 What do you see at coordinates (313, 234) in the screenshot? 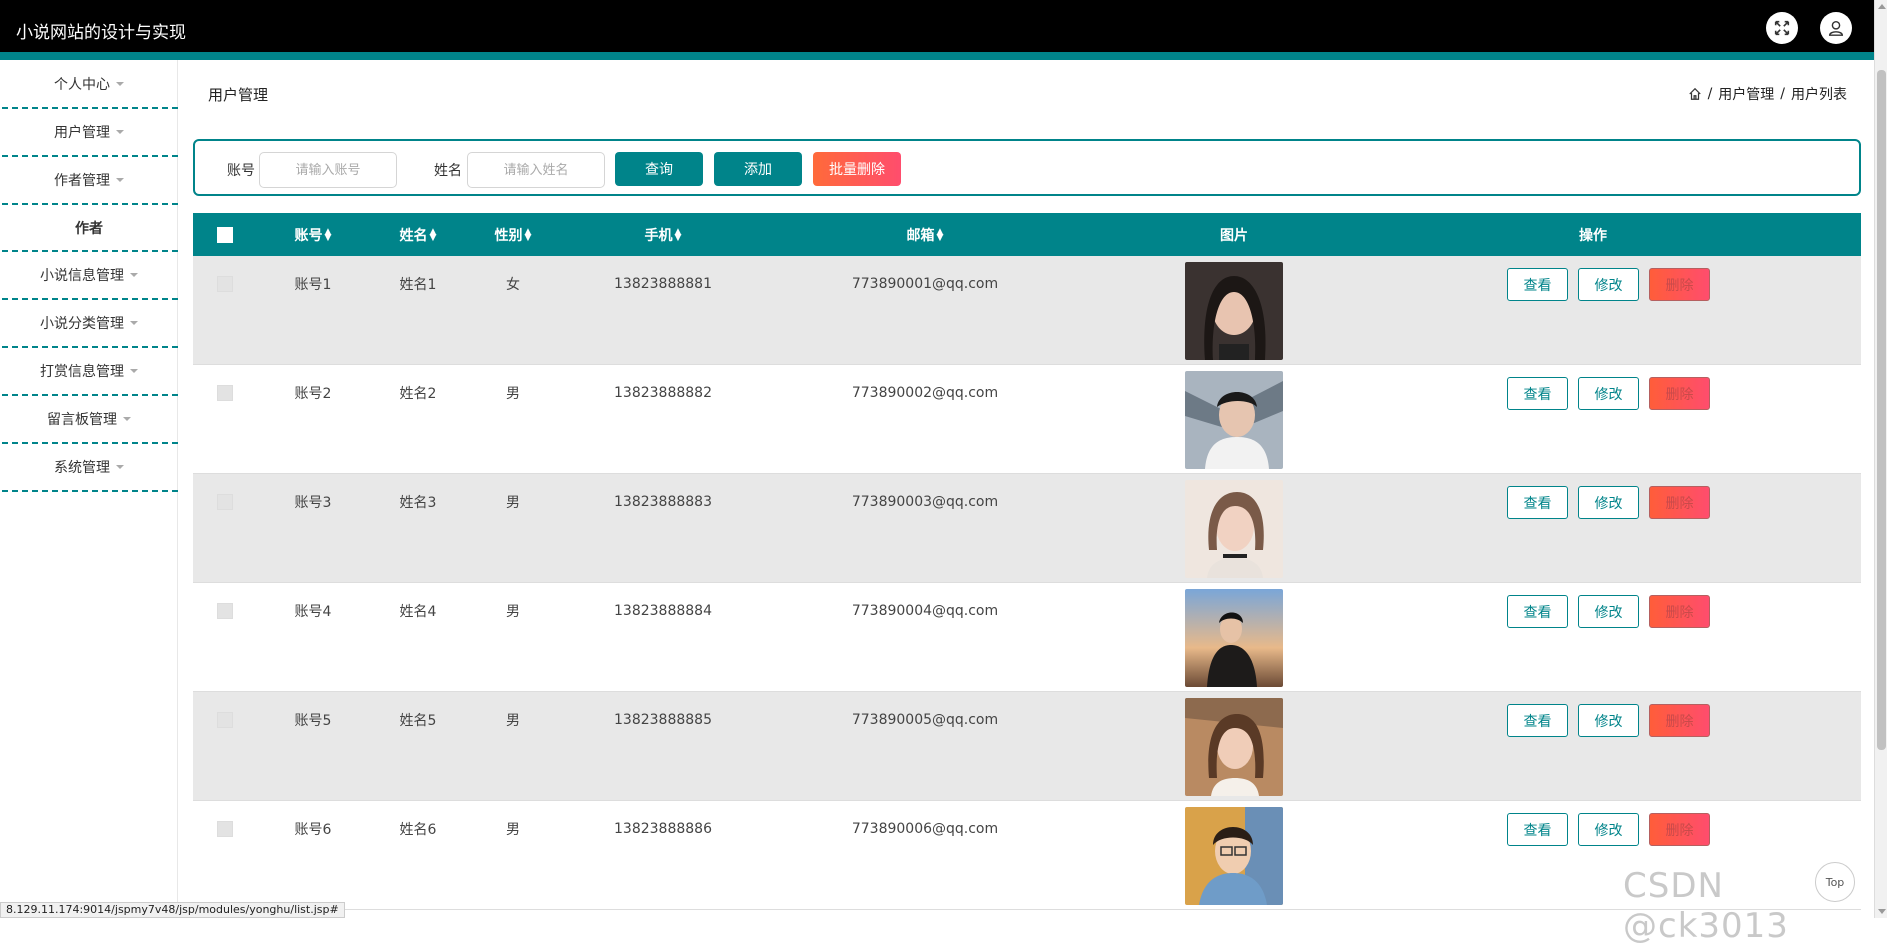
I see `column-header-account: 账号 ▲ ▼` at bounding box center [313, 234].